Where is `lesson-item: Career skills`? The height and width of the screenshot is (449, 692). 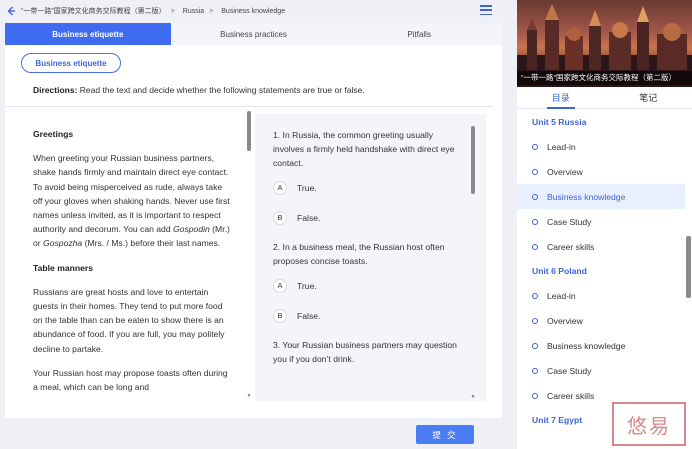 lesson-item: Career skills is located at coordinates (601, 246).